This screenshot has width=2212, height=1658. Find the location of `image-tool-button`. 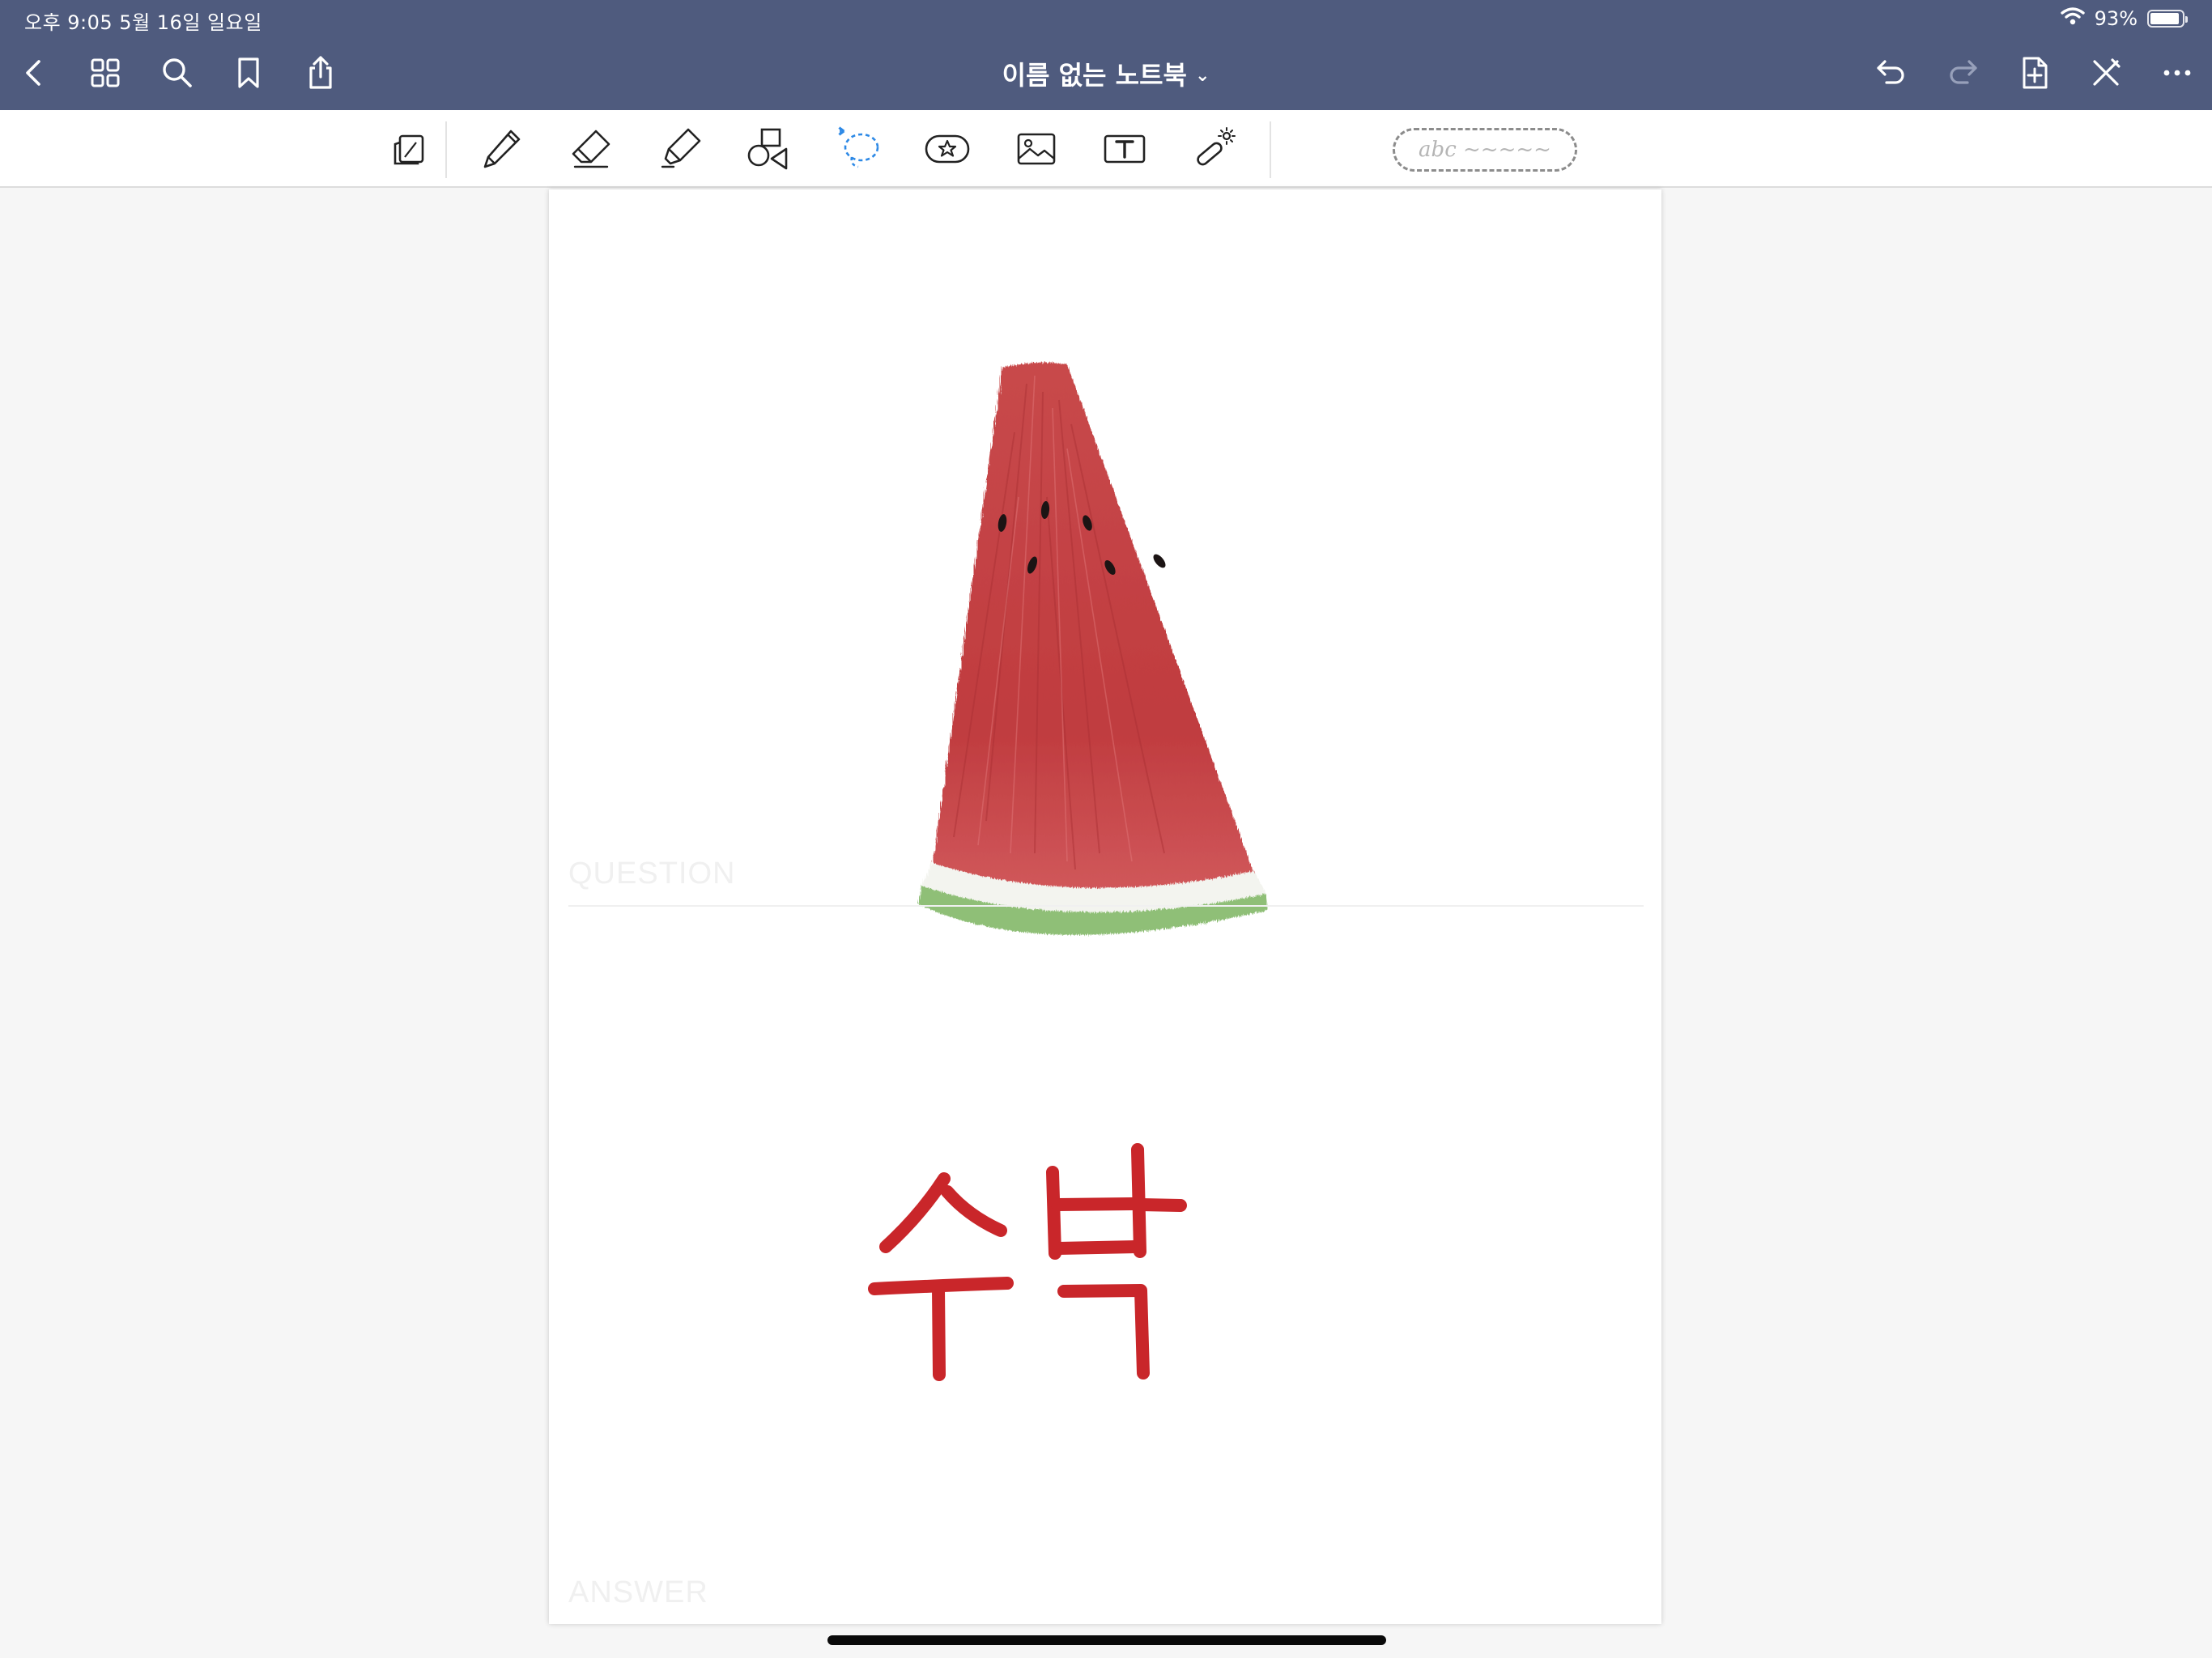

image-tool-button is located at coordinates (1037, 149).